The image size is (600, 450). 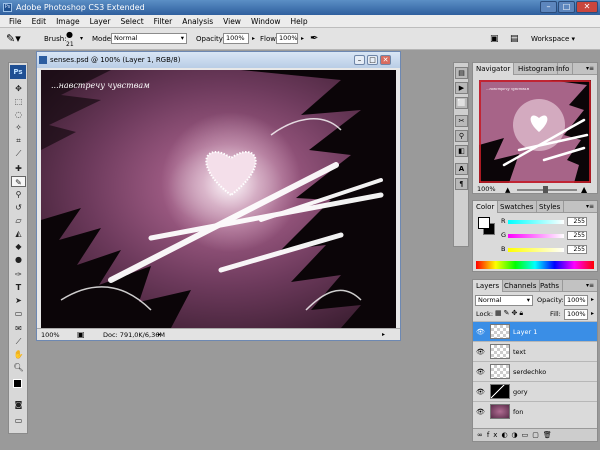 I want to click on color-foreground-swatch, so click(x=484, y=223).